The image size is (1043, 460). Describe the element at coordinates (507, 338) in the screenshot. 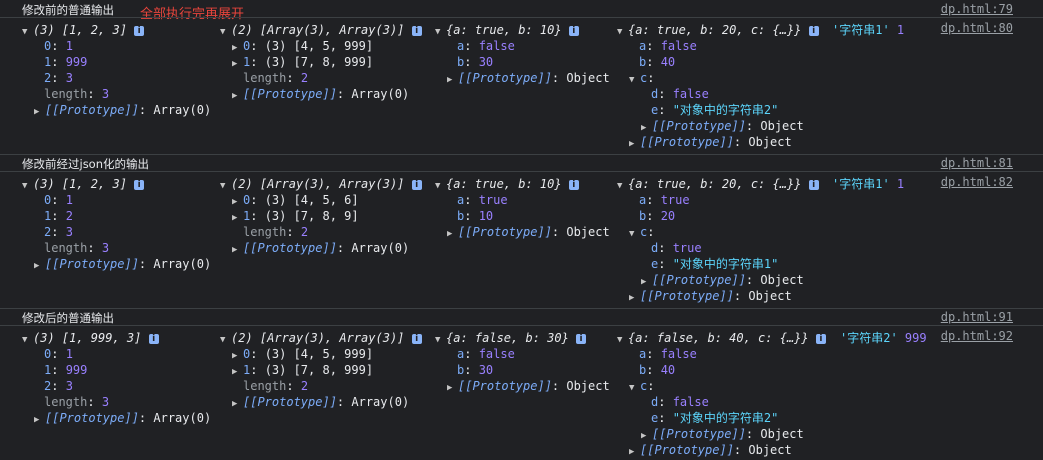

I see `object-preview: {a: false, b: 30}` at that location.